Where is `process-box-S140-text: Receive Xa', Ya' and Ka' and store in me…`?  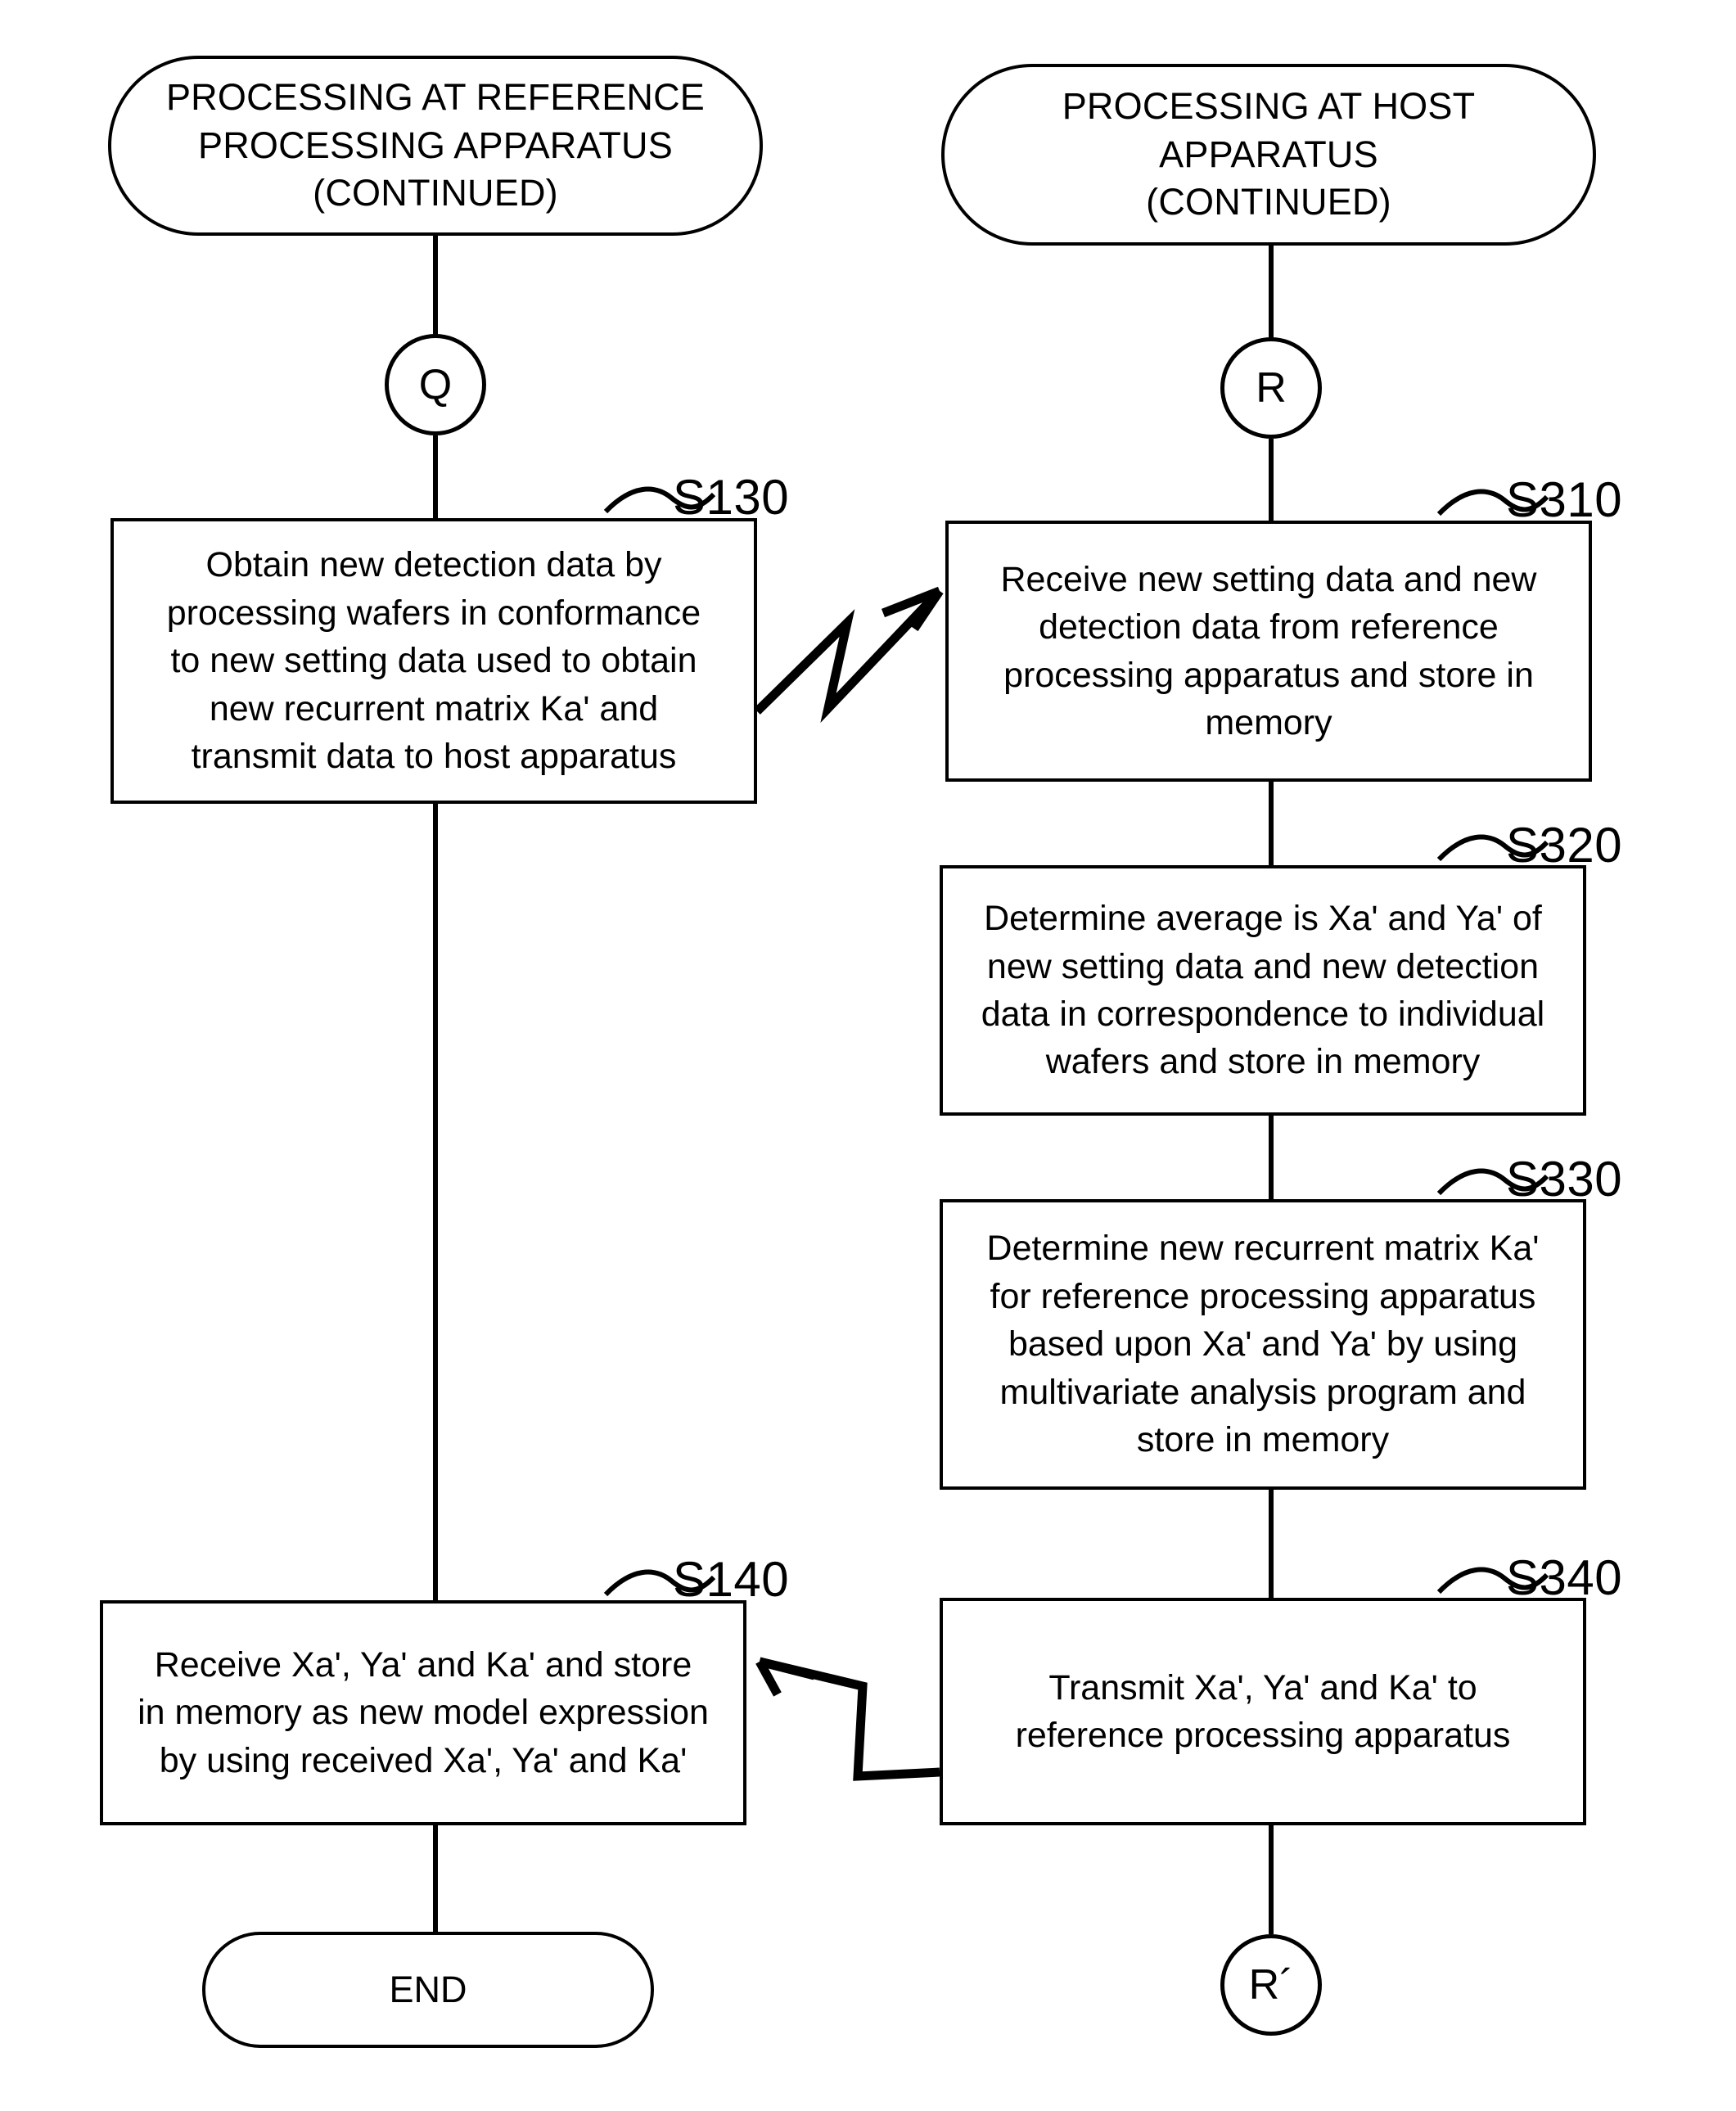
process-box-S140-text: Receive Xa', Ya' and Ka' and store in me… is located at coordinates (423, 1712).